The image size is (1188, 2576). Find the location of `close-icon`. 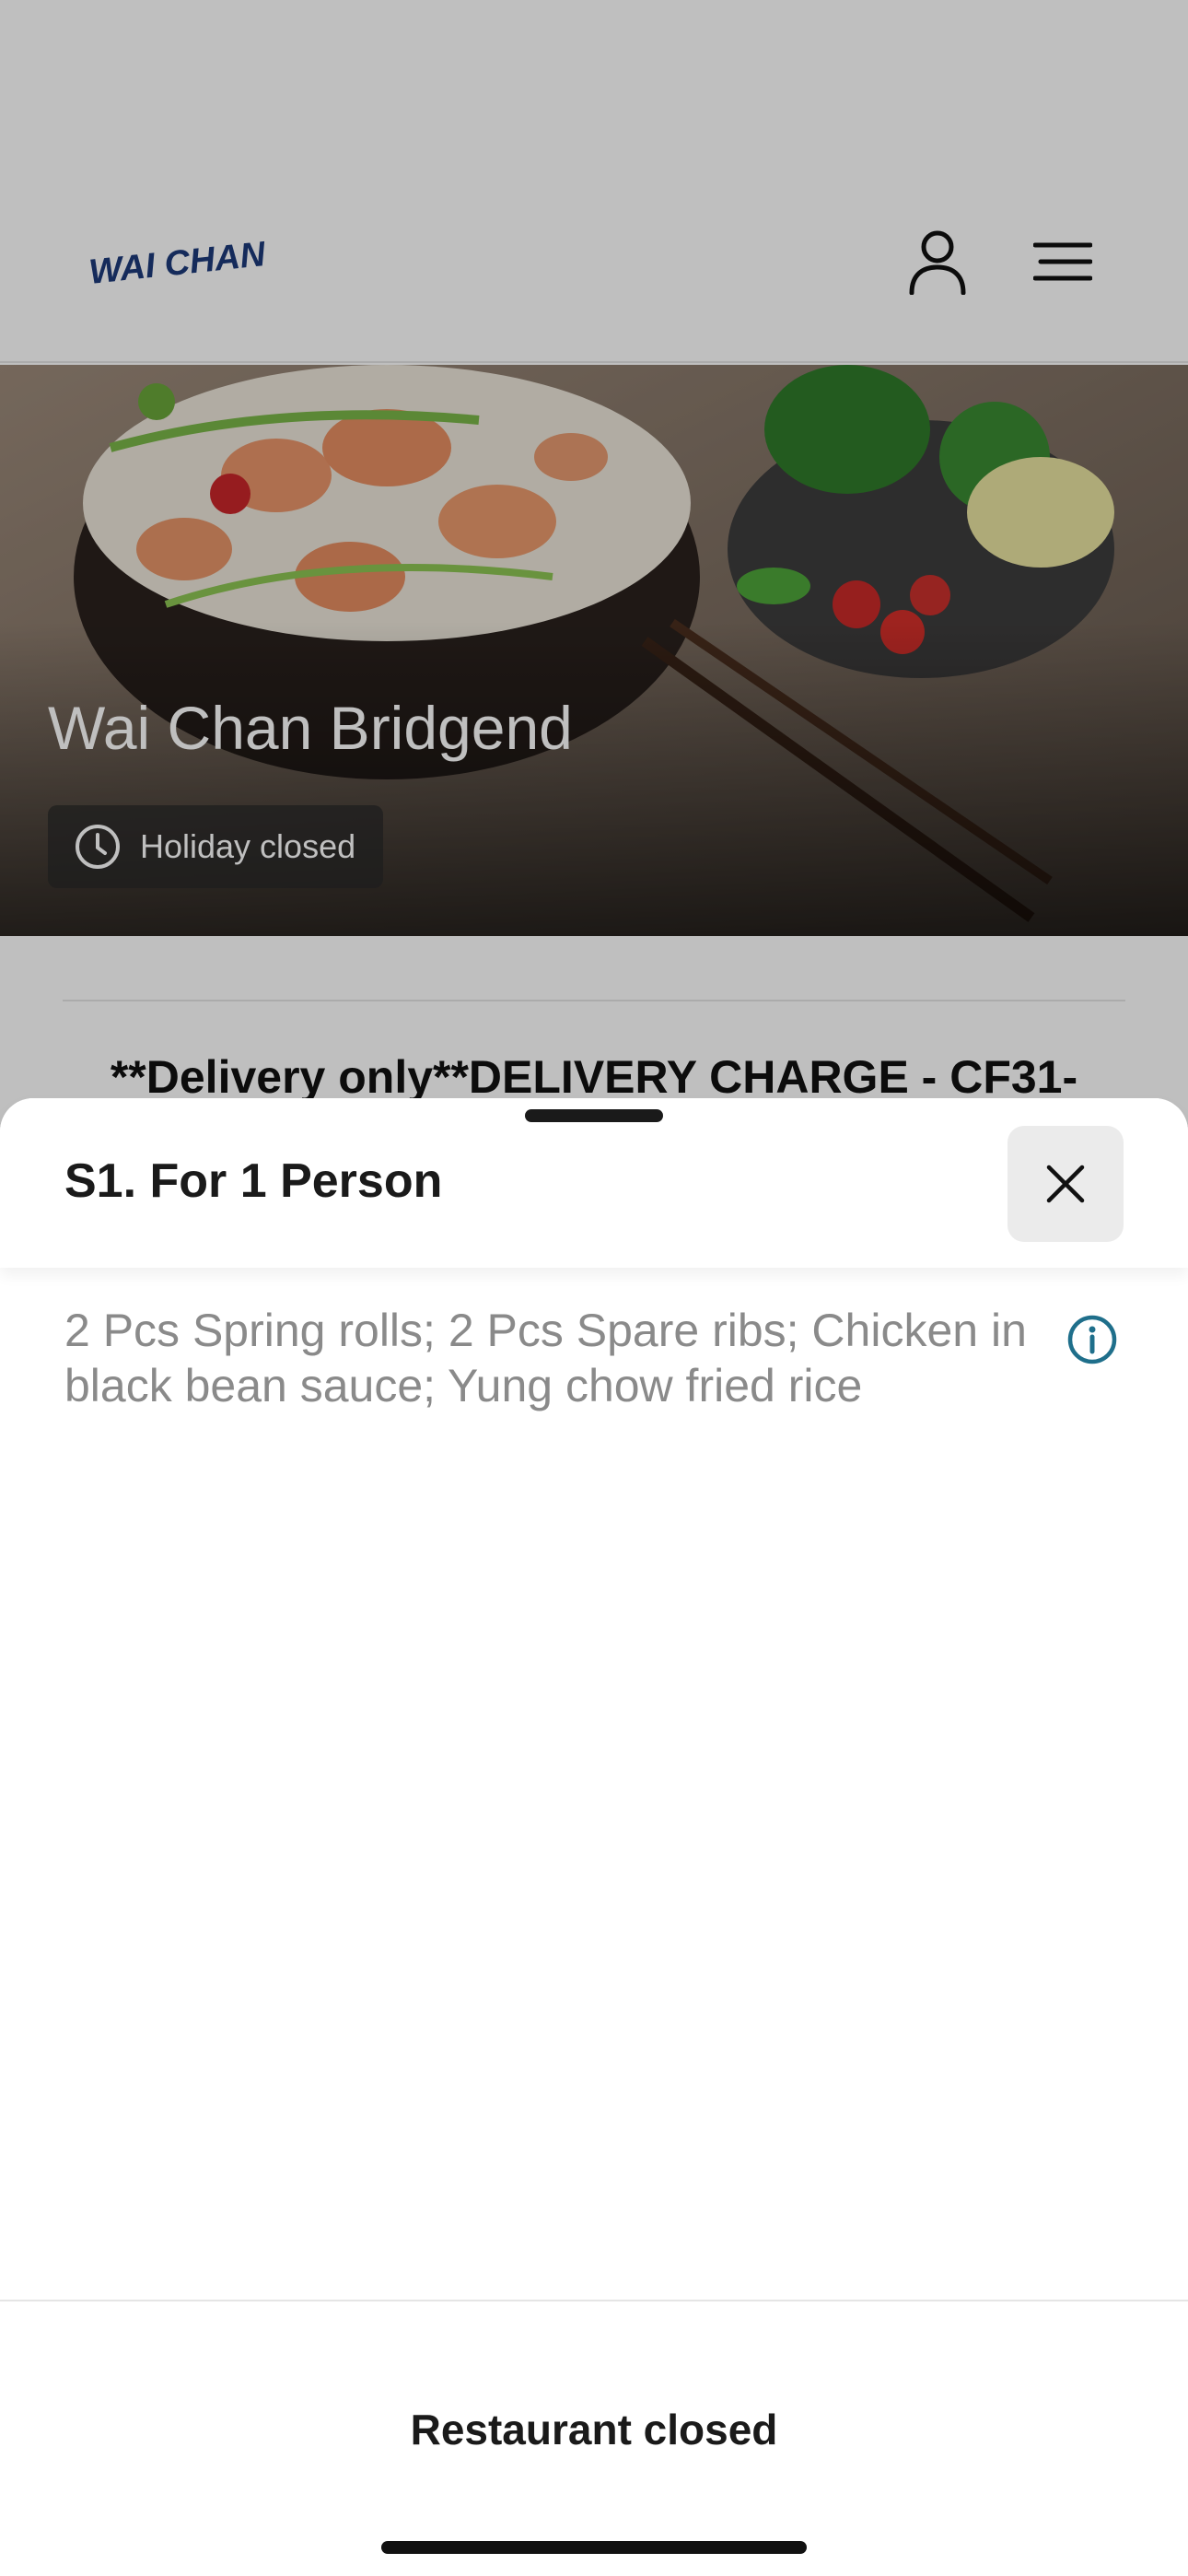

close-icon is located at coordinates (1065, 1184).